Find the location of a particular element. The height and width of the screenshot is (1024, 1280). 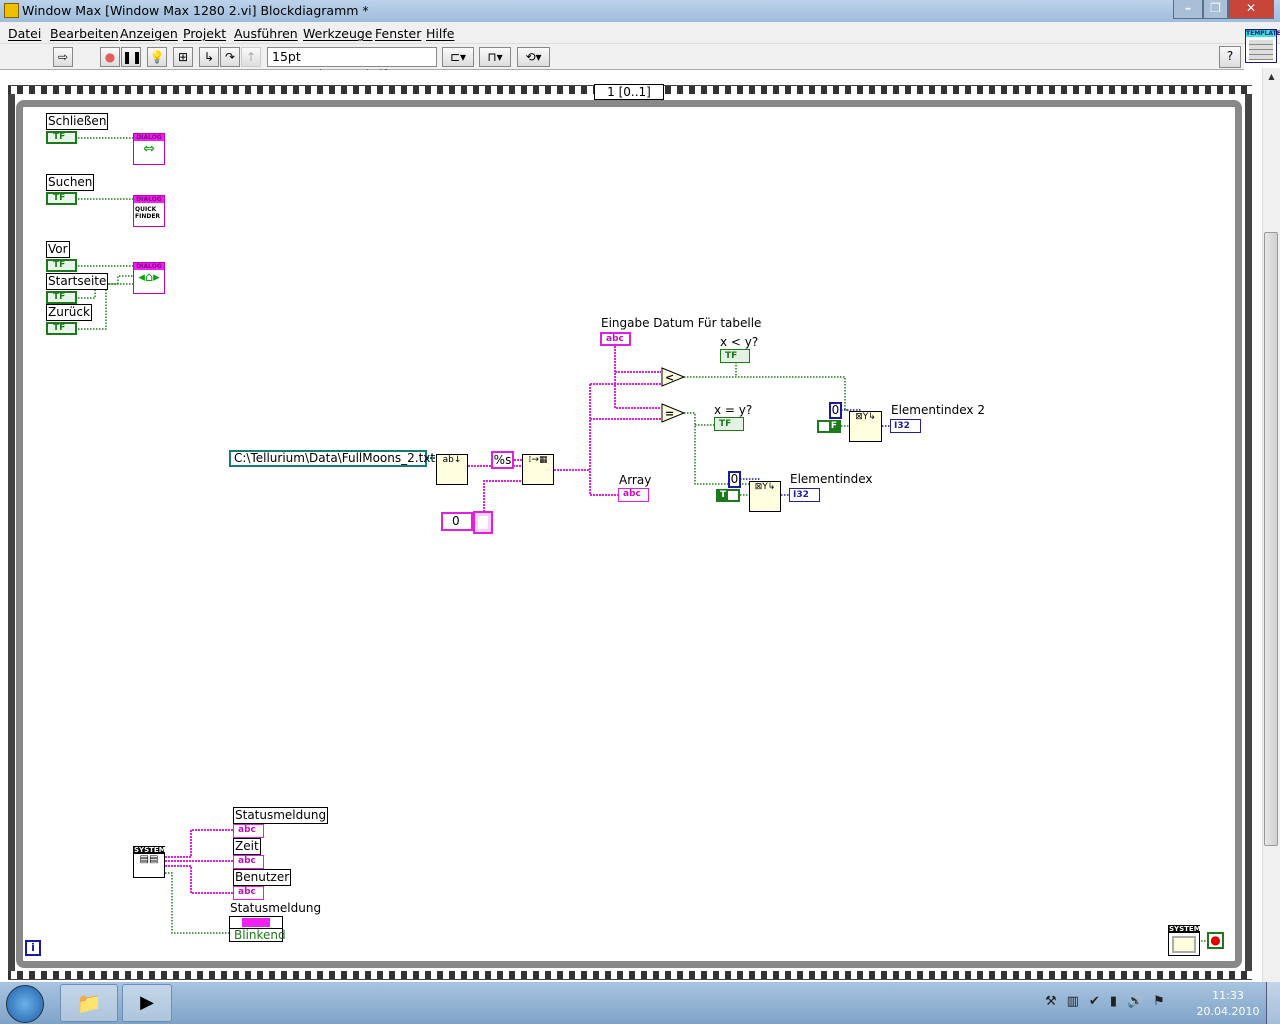

less-op: < is located at coordinates (669, 377).